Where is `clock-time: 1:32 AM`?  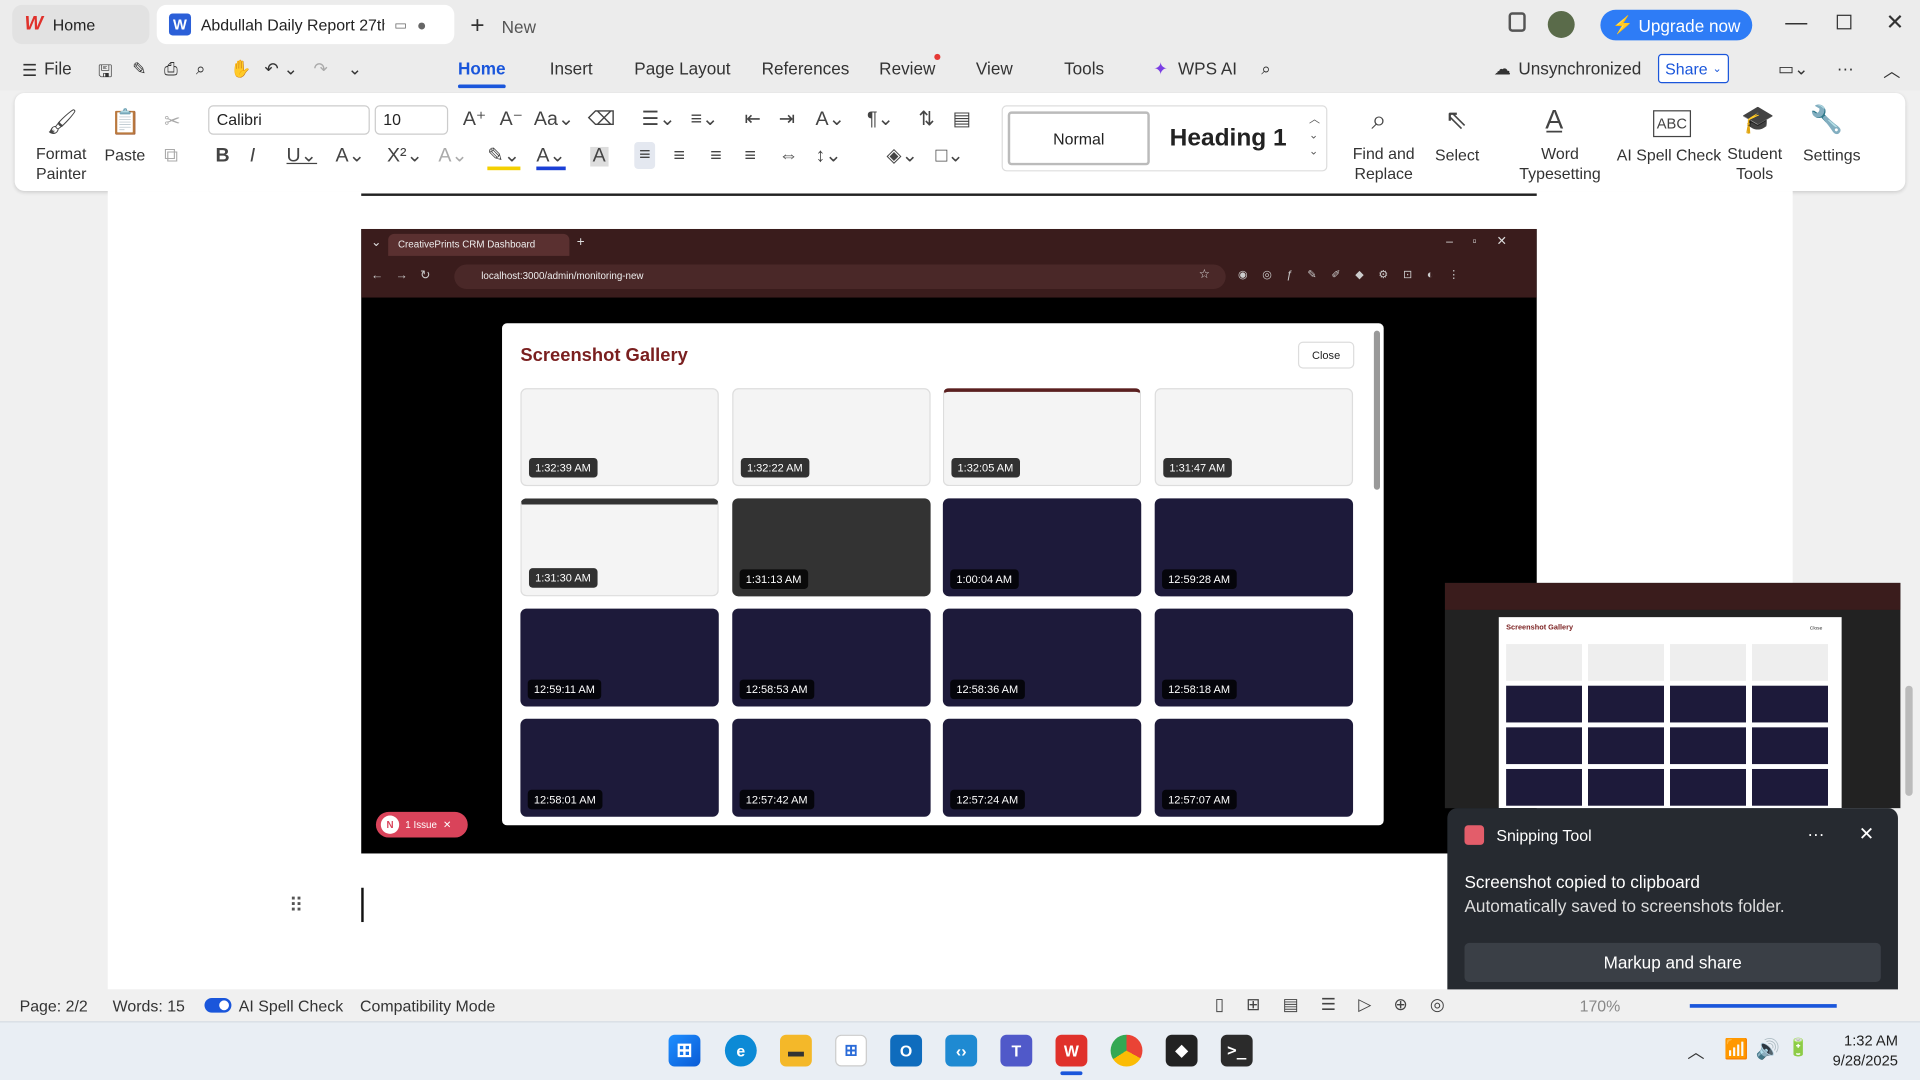
clock-time: 1:32 AM is located at coordinates (1866, 1040).